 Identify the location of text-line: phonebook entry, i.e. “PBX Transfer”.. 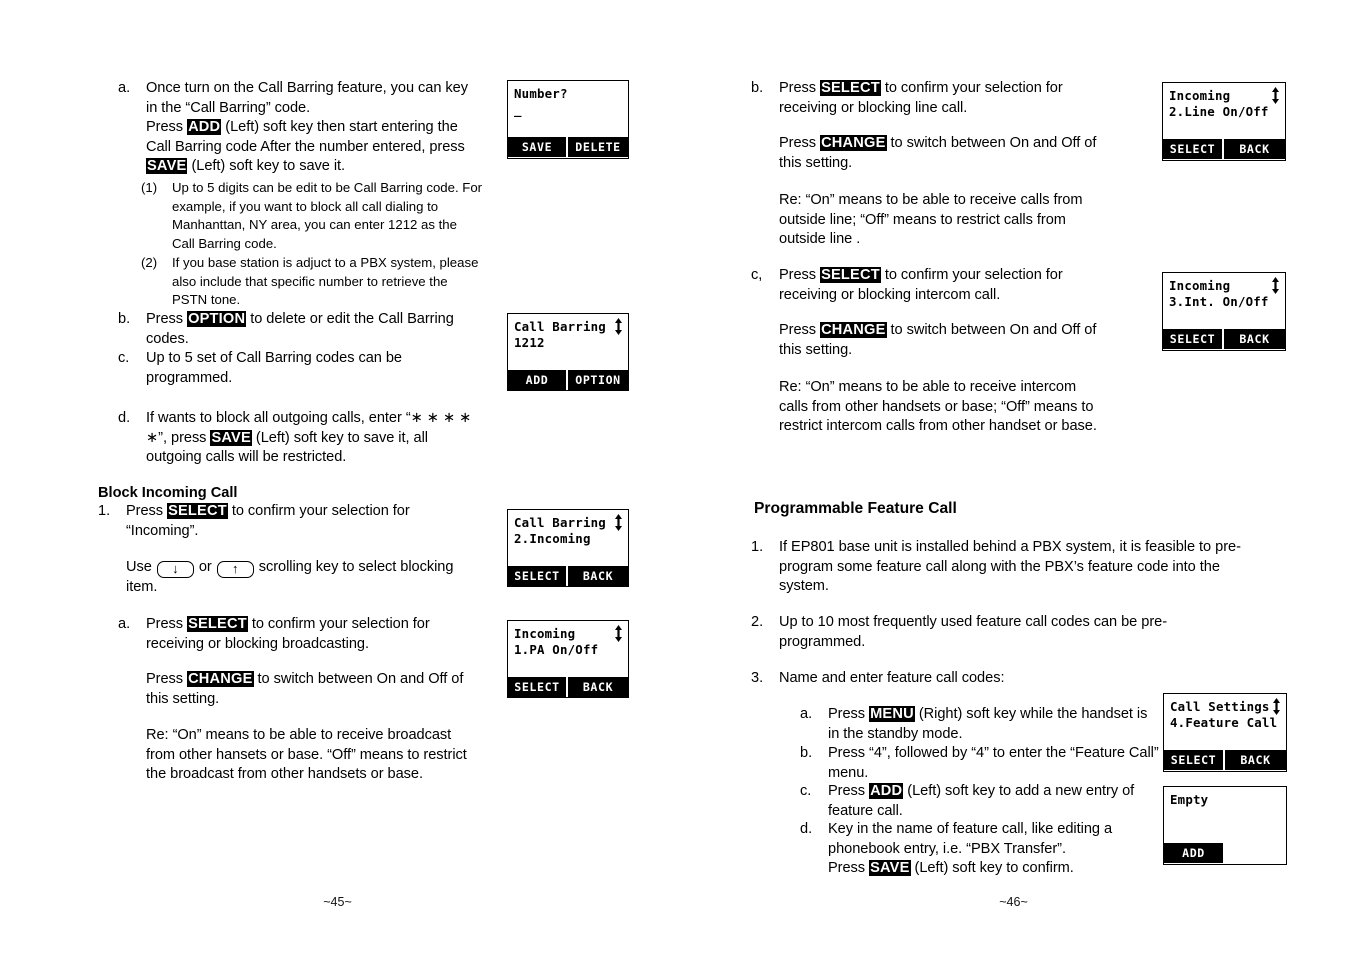
(947, 848).